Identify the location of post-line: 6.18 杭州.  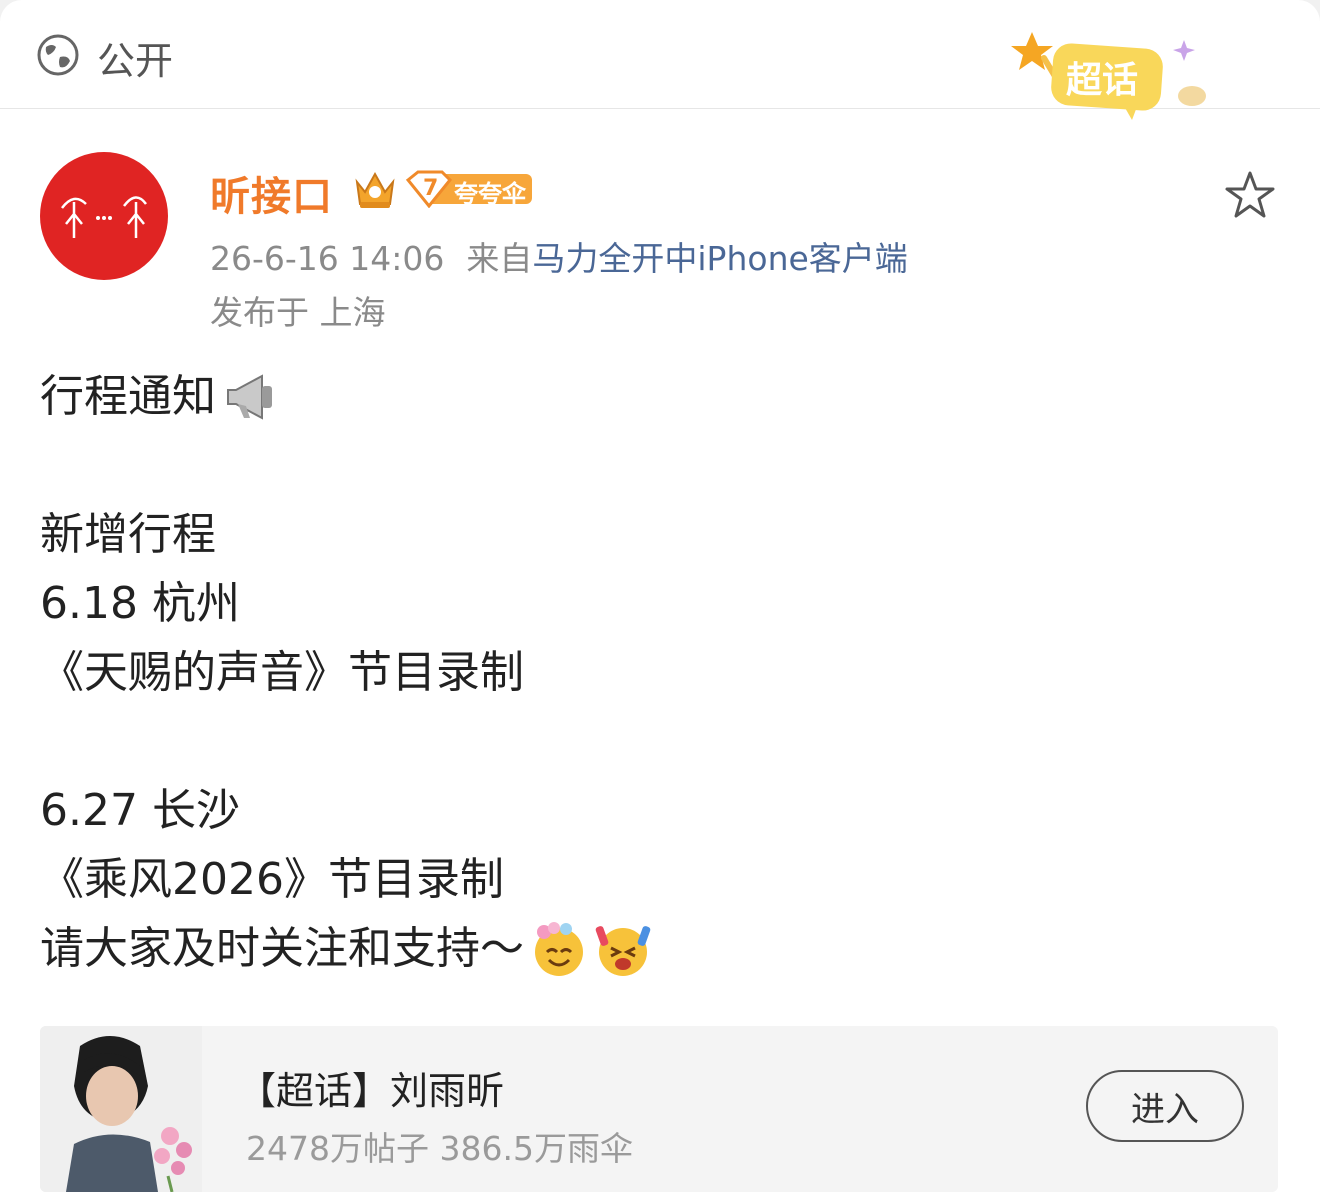
(140, 603).